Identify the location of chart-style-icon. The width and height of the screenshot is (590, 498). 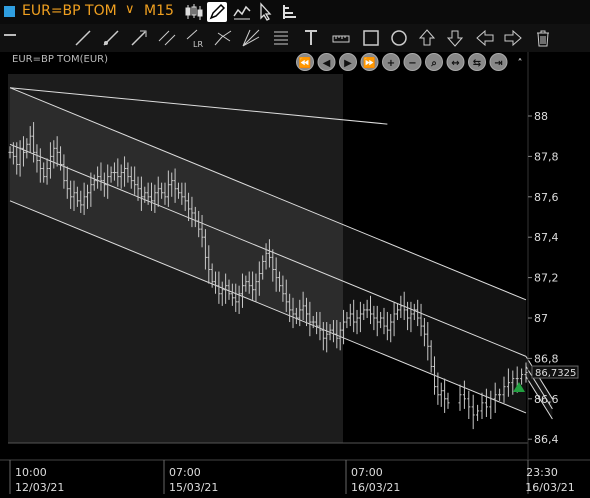
(242, 12).